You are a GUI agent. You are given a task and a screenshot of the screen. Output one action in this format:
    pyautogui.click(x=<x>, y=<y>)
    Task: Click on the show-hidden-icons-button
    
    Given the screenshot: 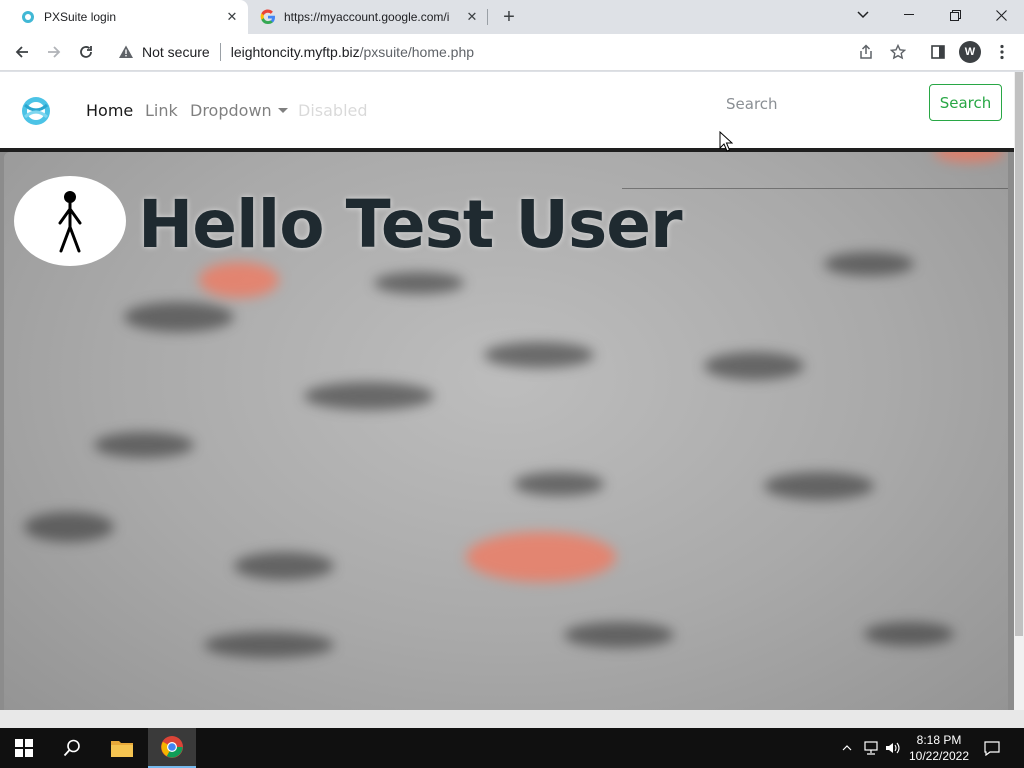 What is the action you would take?
    pyautogui.click(x=847, y=748)
    